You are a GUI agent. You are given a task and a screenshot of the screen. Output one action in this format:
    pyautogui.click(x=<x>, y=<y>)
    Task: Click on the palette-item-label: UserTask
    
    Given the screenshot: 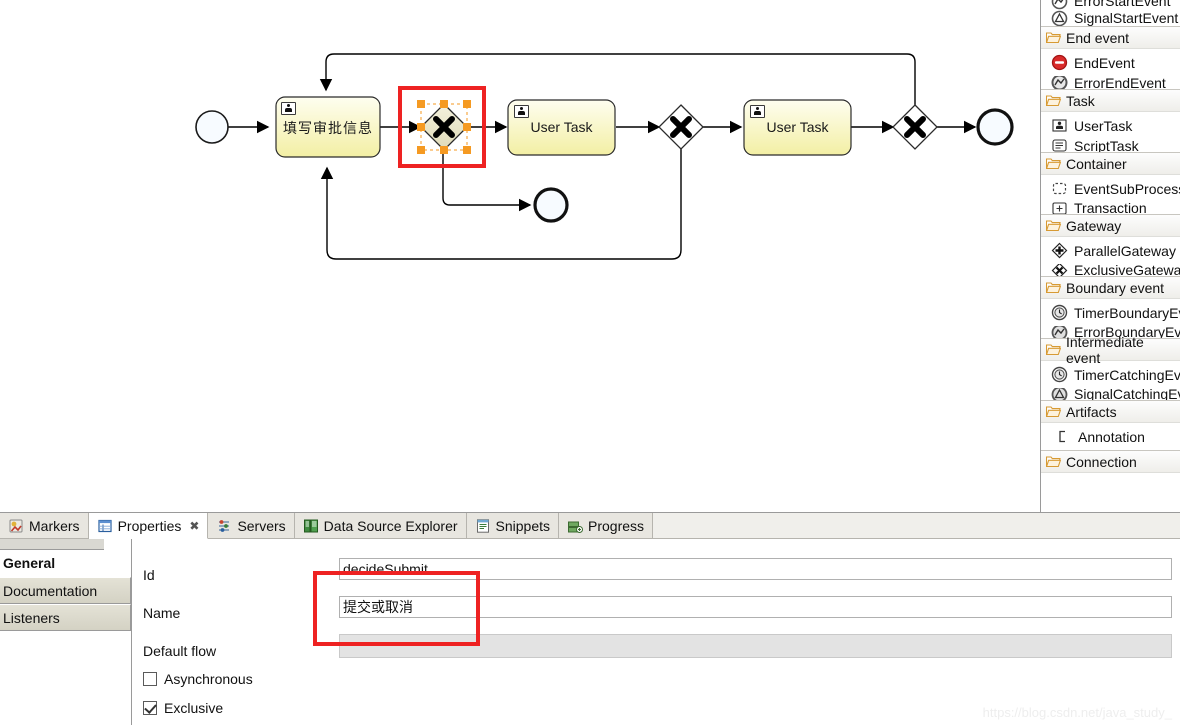 What is the action you would take?
    pyautogui.click(x=1103, y=125)
    